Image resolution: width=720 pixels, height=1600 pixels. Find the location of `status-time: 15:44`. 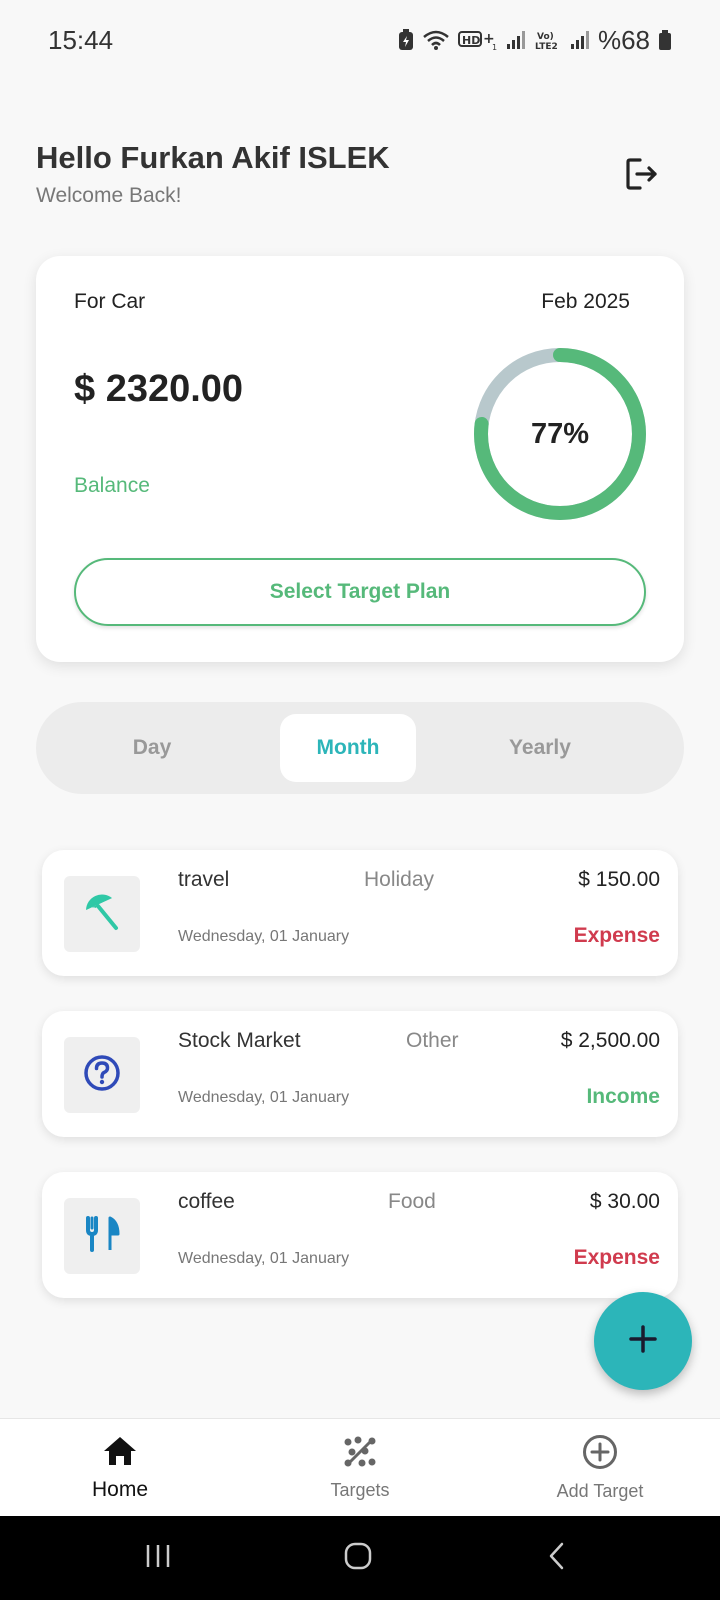

status-time: 15:44 is located at coordinates (81, 39).